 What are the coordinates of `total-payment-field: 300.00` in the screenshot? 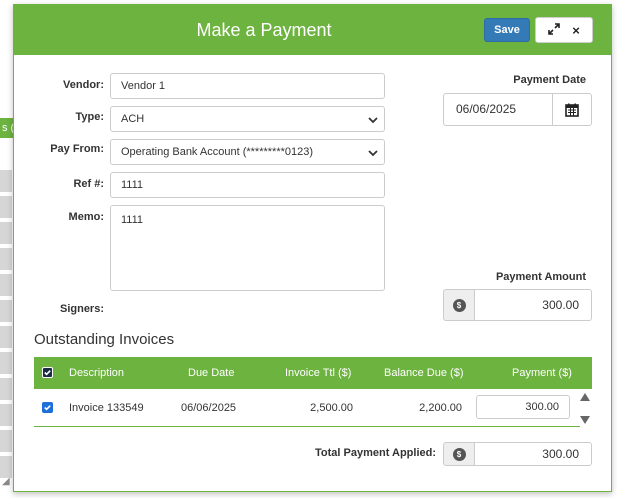 It's located at (533, 454).